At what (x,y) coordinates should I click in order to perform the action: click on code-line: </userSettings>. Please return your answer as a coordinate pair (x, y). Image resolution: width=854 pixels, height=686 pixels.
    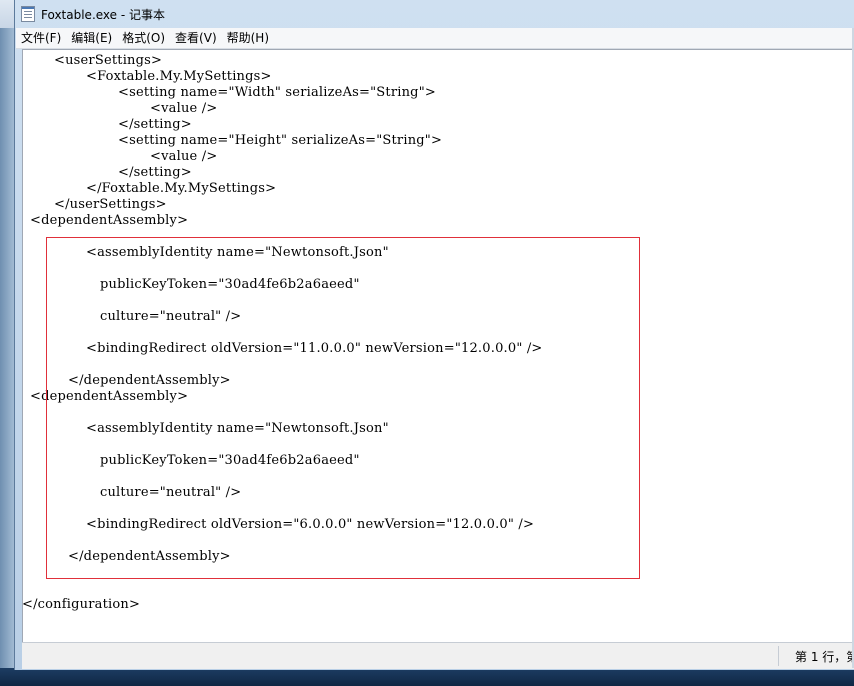
    Looking at the image, I should click on (110, 204).